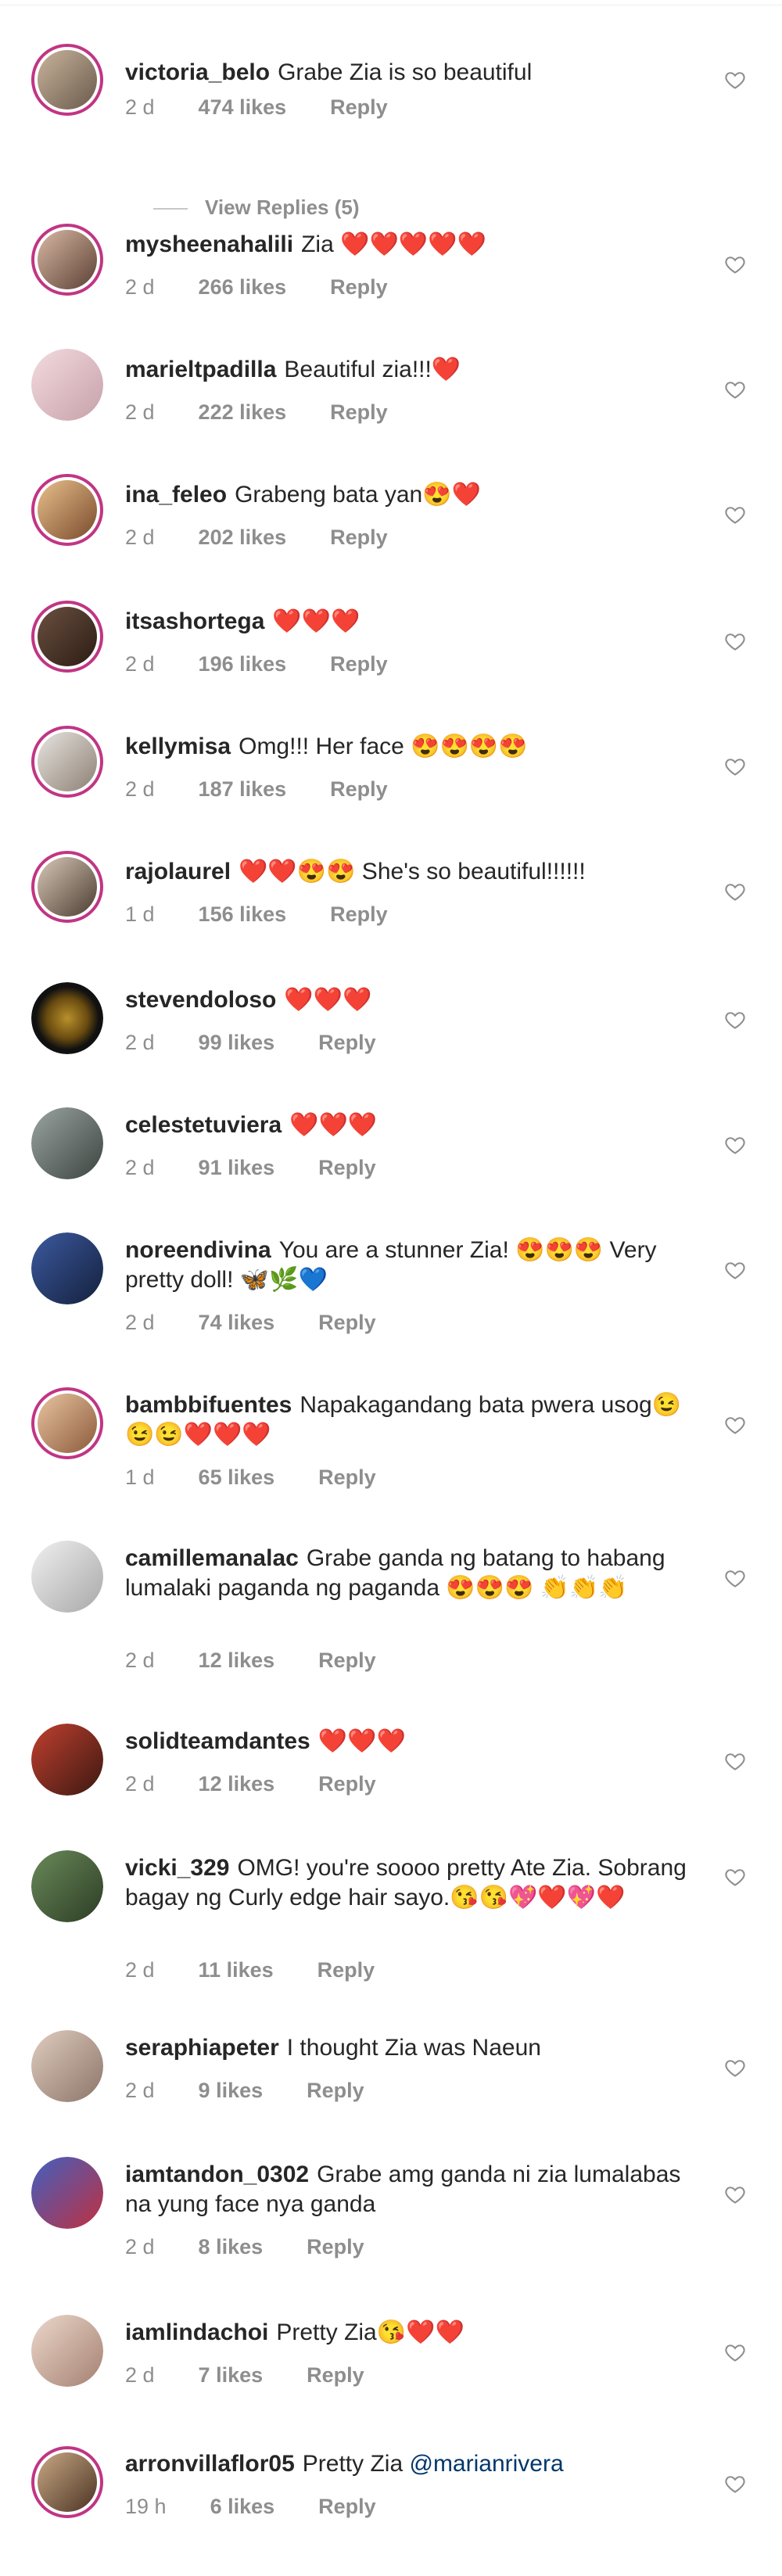 Image resolution: width=782 pixels, height=2576 pixels. Describe the element at coordinates (218, 1741) in the screenshot. I see `comment-username: solidteamdantes` at that location.